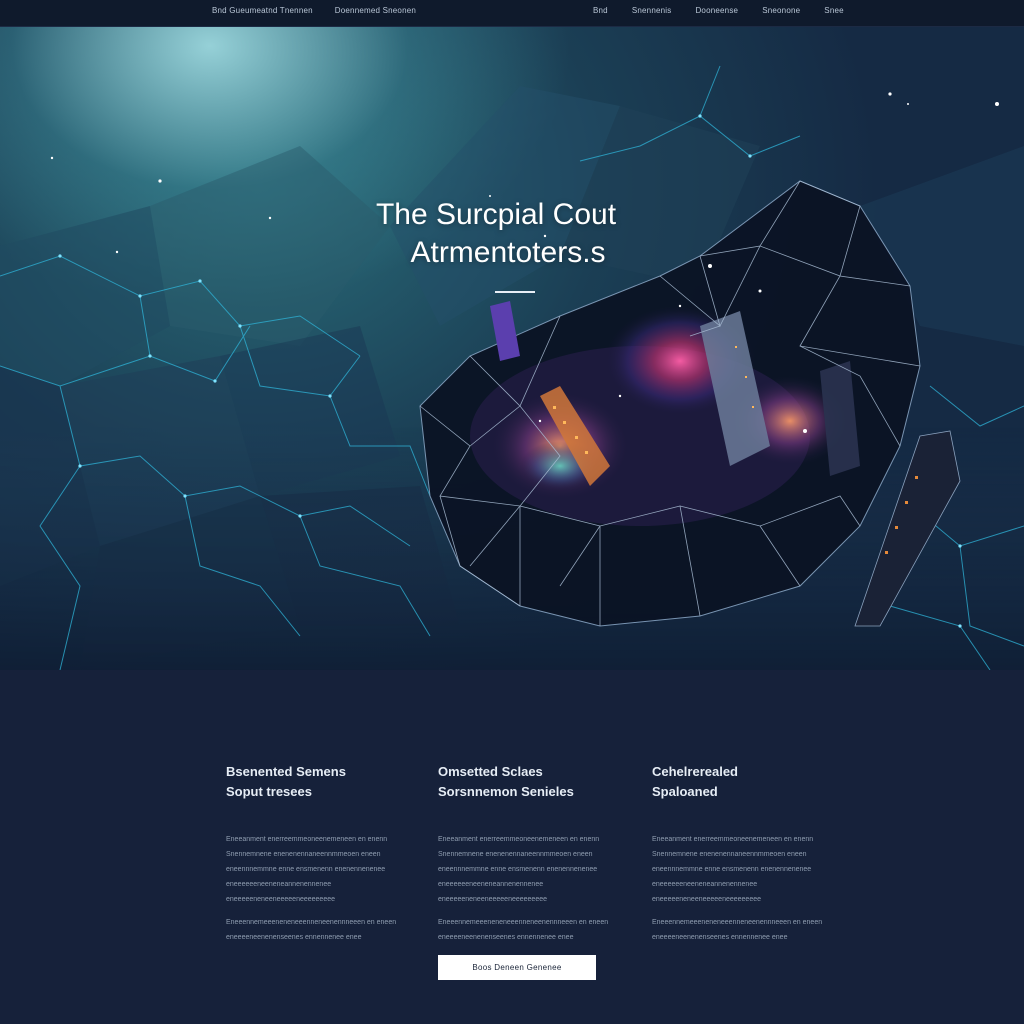  I want to click on feature-subtitle: Sorsnnemon Senieles, so click(506, 791).